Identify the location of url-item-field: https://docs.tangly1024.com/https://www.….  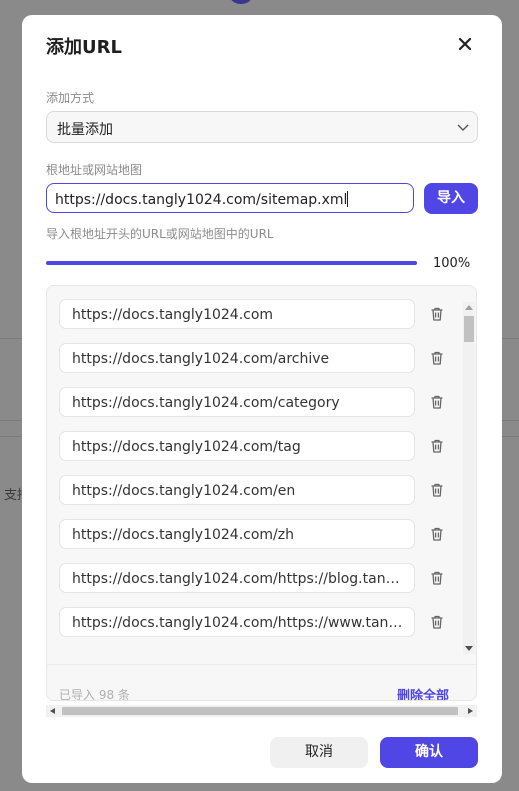
(237, 622).